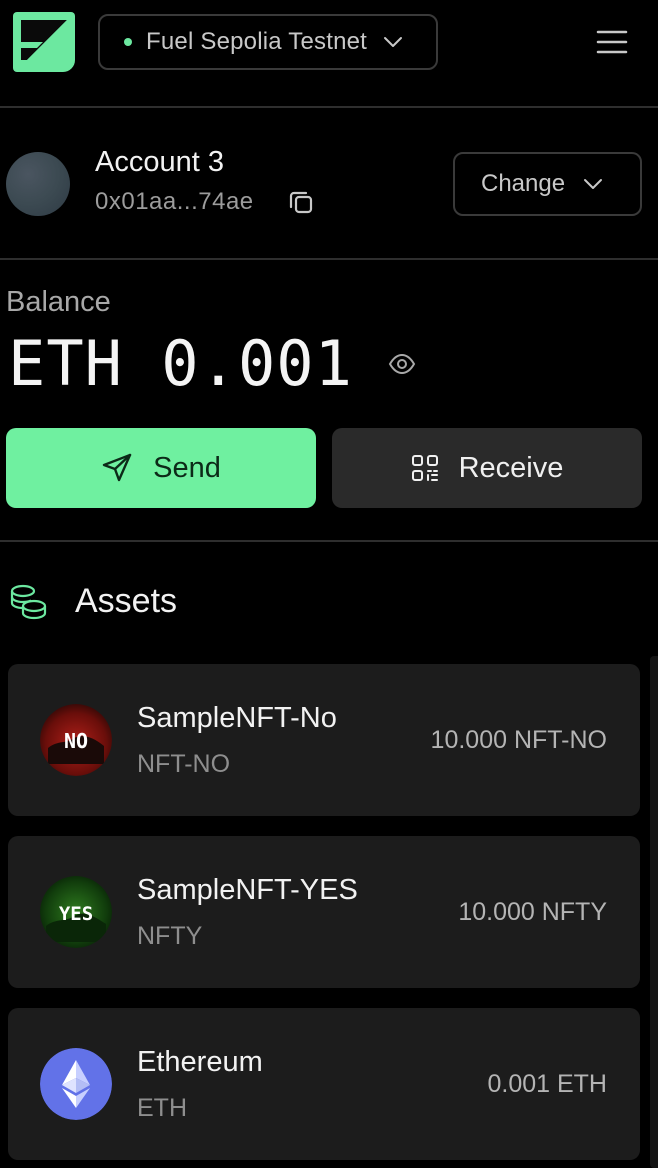 The height and width of the screenshot is (1168, 658). What do you see at coordinates (184, 764) in the screenshot?
I see `asset-symbol: NFT-NO` at bounding box center [184, 764].